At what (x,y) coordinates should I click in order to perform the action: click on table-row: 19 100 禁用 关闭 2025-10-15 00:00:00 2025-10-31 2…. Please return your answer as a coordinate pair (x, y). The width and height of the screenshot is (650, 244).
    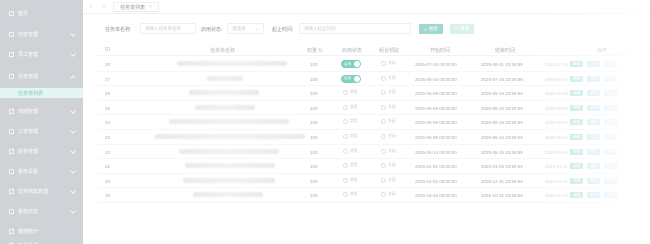
    Looking at the image, I should click on (373, 195).